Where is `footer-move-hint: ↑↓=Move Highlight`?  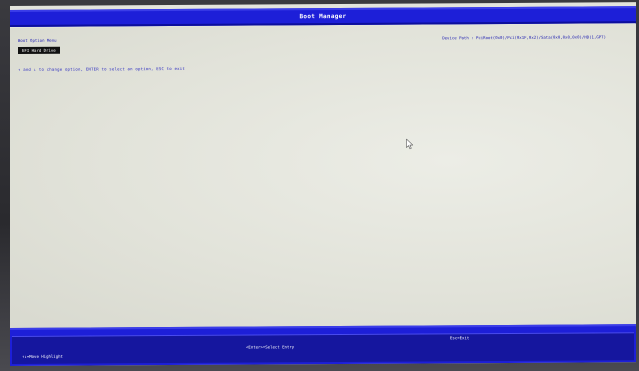 footer-move-hint: ↑↓=Move Highlight is located at coordinates (42, 356).